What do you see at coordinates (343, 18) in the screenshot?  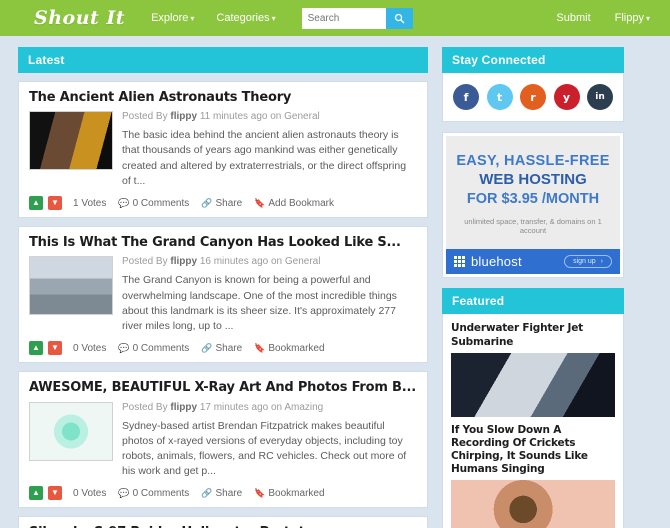 I see `search-input` at bounding box center [343, 18].